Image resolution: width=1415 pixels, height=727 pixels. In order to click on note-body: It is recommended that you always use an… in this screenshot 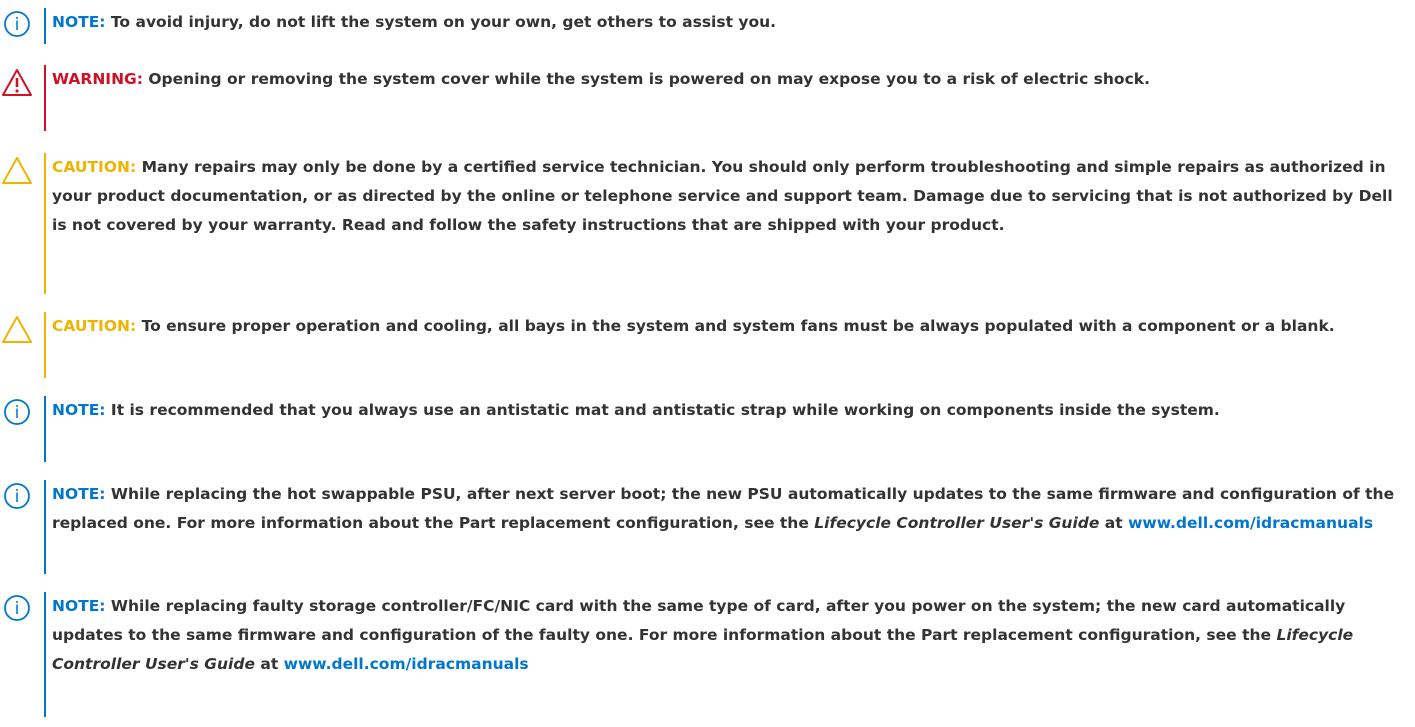, I will do `click(665, 410)`.